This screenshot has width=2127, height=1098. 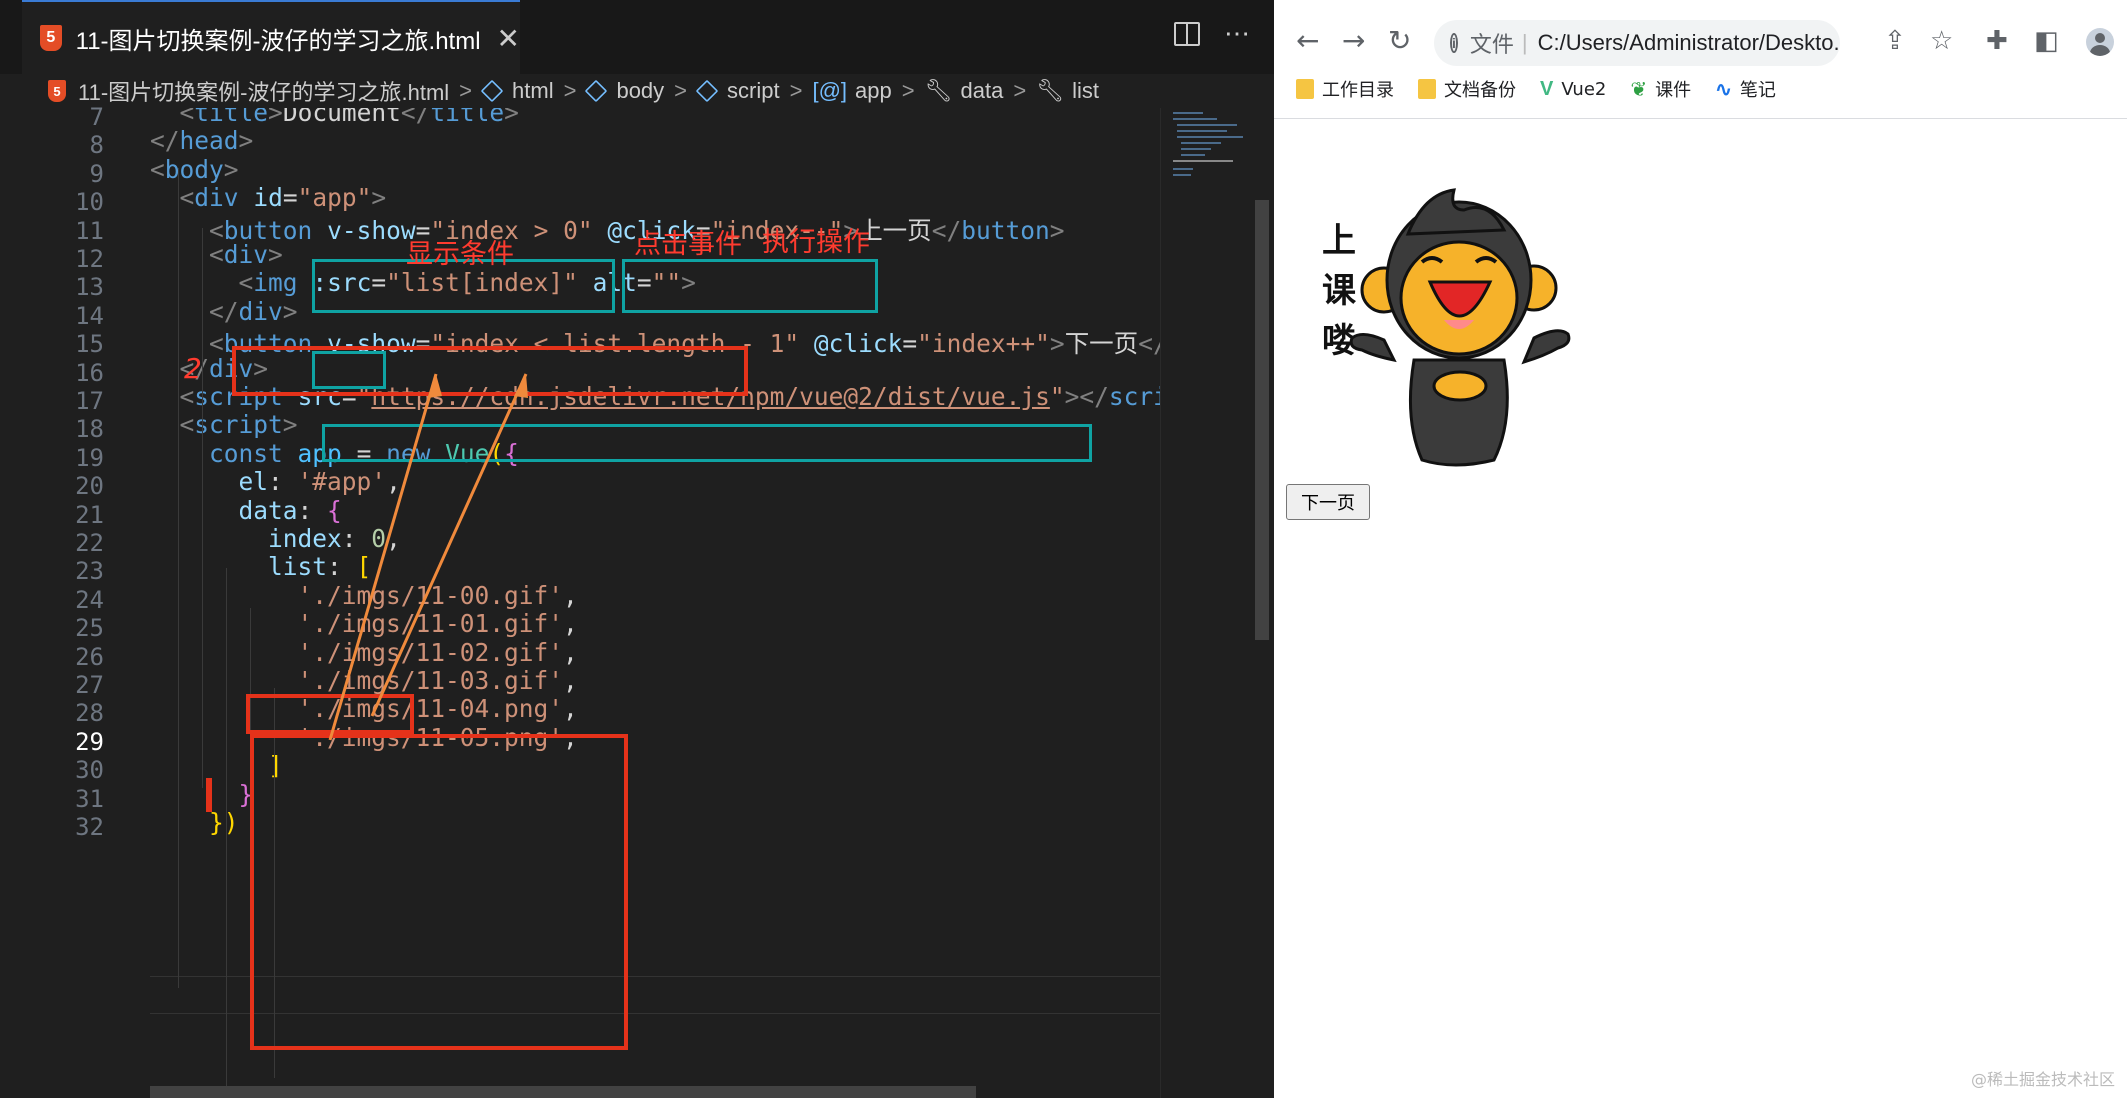 I want to click on arrow-list-to-list, so click(x=383, y=557).